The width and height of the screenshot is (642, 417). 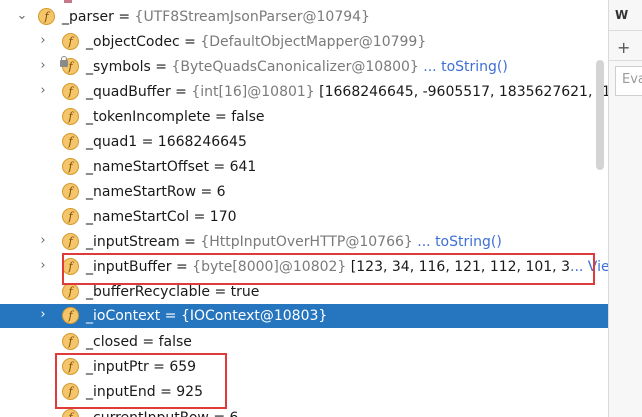 What do you see at coordinates (112, 342) in the screenshot?
I see `var-name: _closed` at bounding box center [112, 342].